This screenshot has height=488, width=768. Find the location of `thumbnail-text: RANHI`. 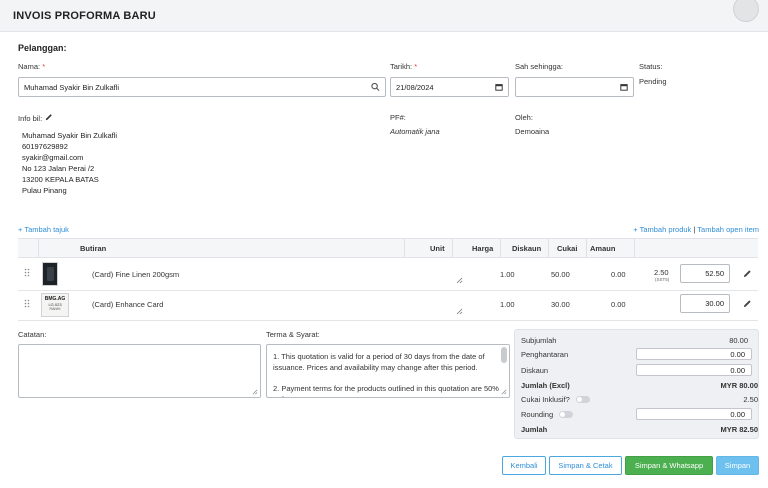

thumbnail-text: RANHI is located at coordinates (55, 309).